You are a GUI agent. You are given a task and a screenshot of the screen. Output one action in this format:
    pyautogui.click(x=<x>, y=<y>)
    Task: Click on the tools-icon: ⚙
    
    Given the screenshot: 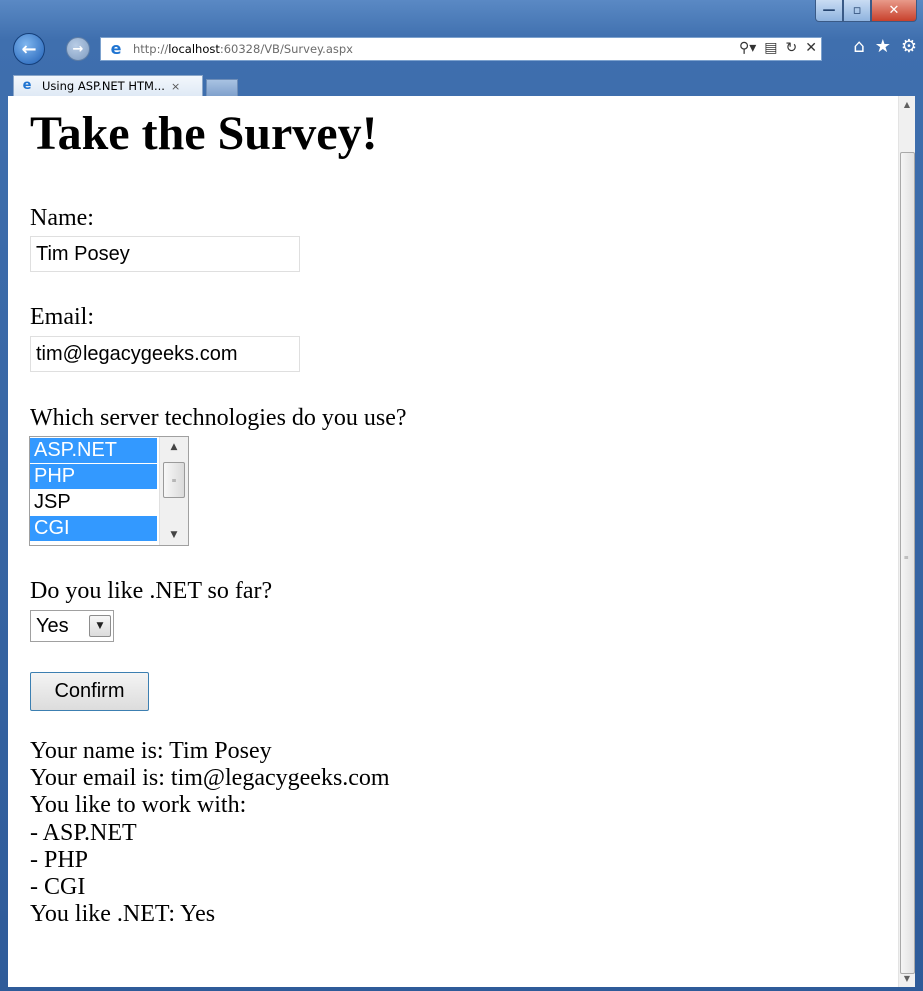 What is the action you would take?
    pyautogui.click(x=909, y=46)
    